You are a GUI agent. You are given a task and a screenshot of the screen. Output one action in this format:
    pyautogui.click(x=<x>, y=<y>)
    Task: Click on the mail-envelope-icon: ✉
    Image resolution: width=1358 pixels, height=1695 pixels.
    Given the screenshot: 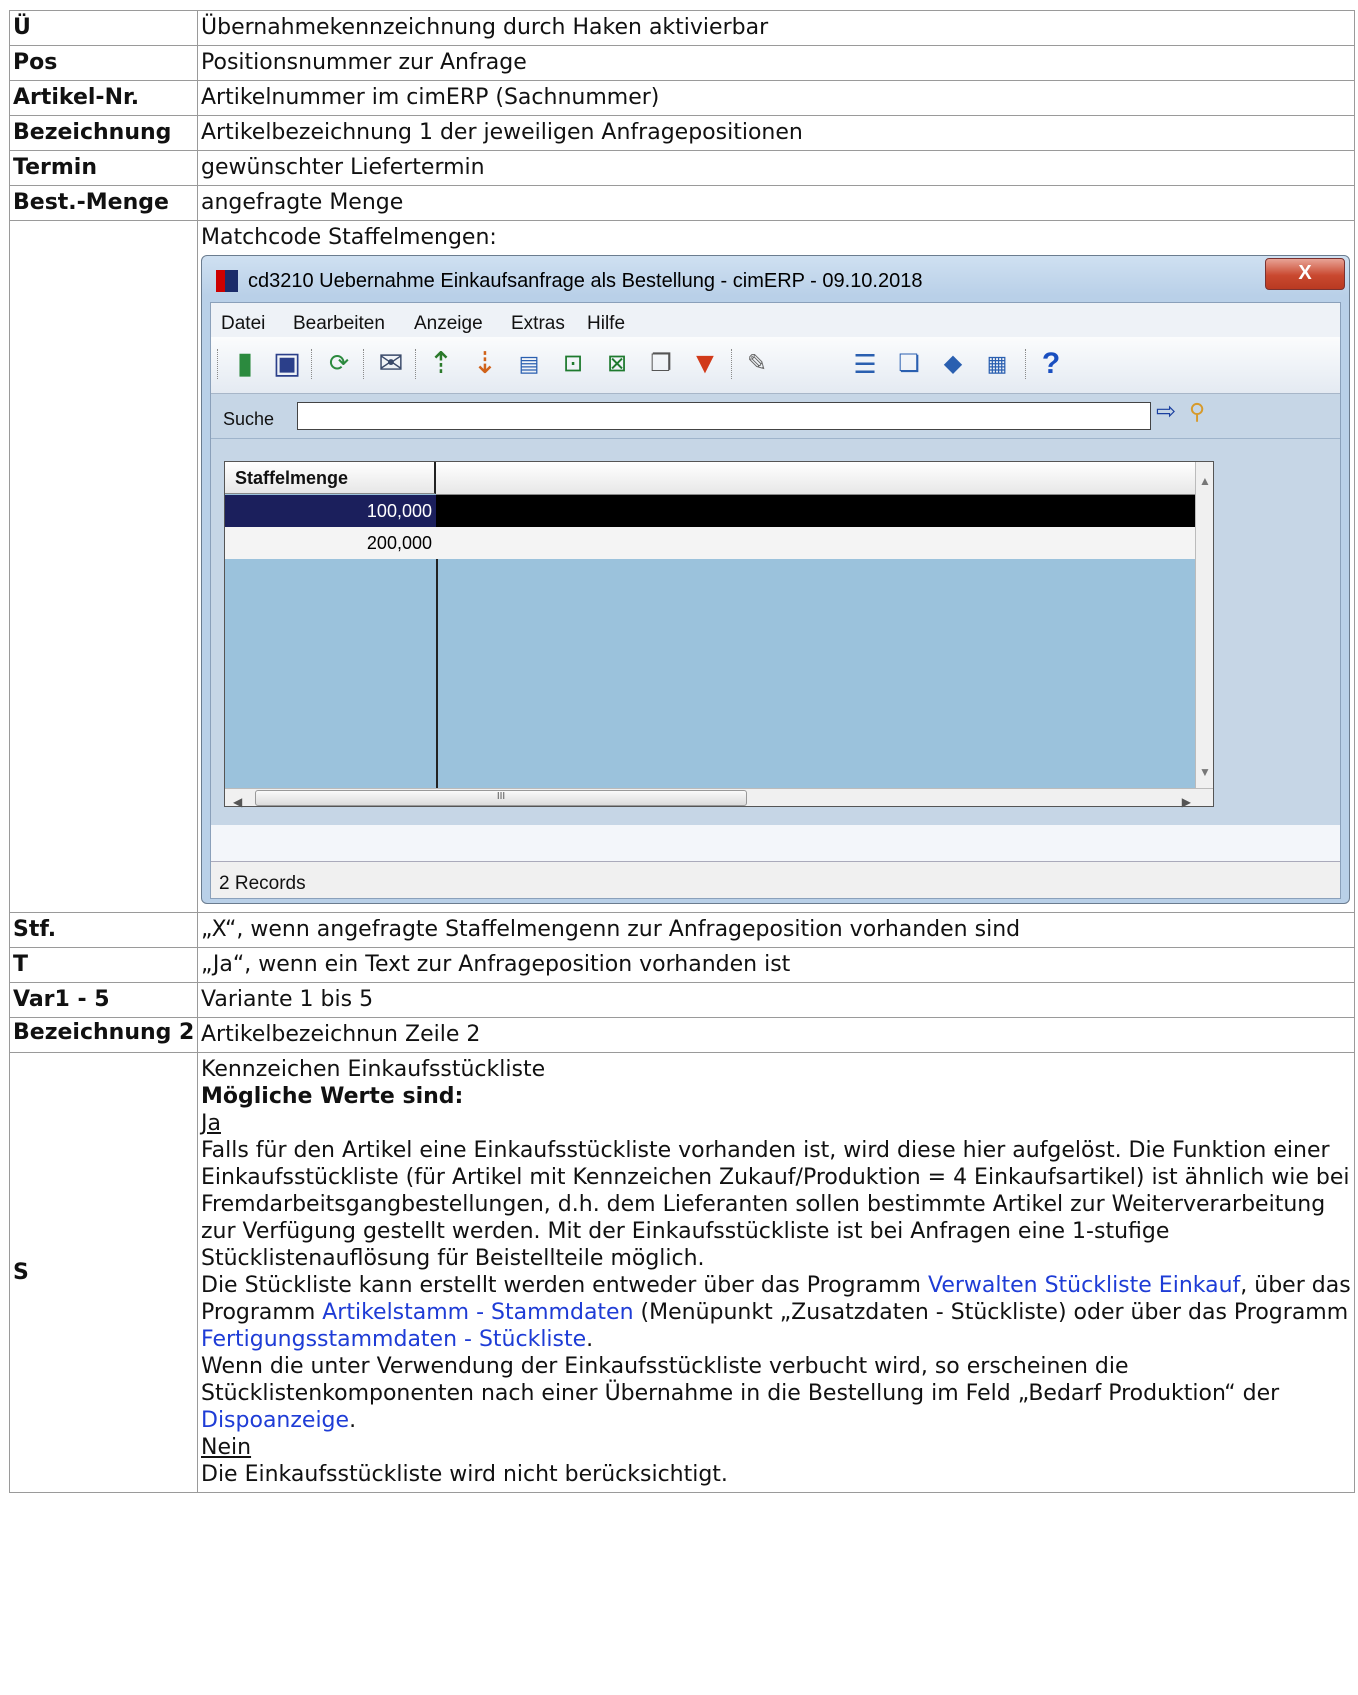 What is the action you would take?
    pyautogui.click(x=391, y=364)
    